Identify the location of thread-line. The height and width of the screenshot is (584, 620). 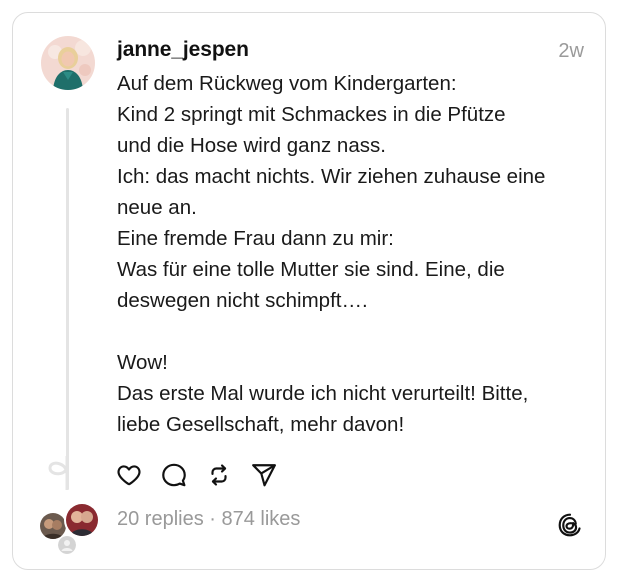
(67, 299).